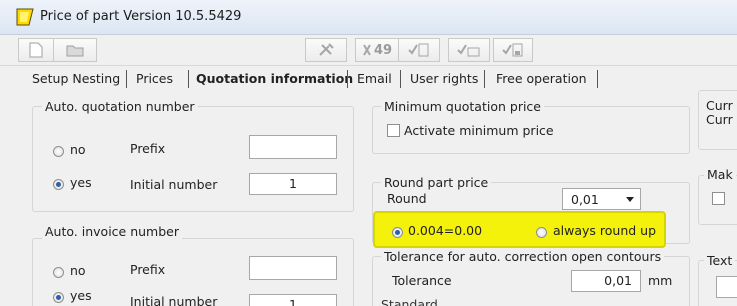  Describe the element at coordinates (383, 50) in the screenshot. I see `action-49-label: 49` at that location.